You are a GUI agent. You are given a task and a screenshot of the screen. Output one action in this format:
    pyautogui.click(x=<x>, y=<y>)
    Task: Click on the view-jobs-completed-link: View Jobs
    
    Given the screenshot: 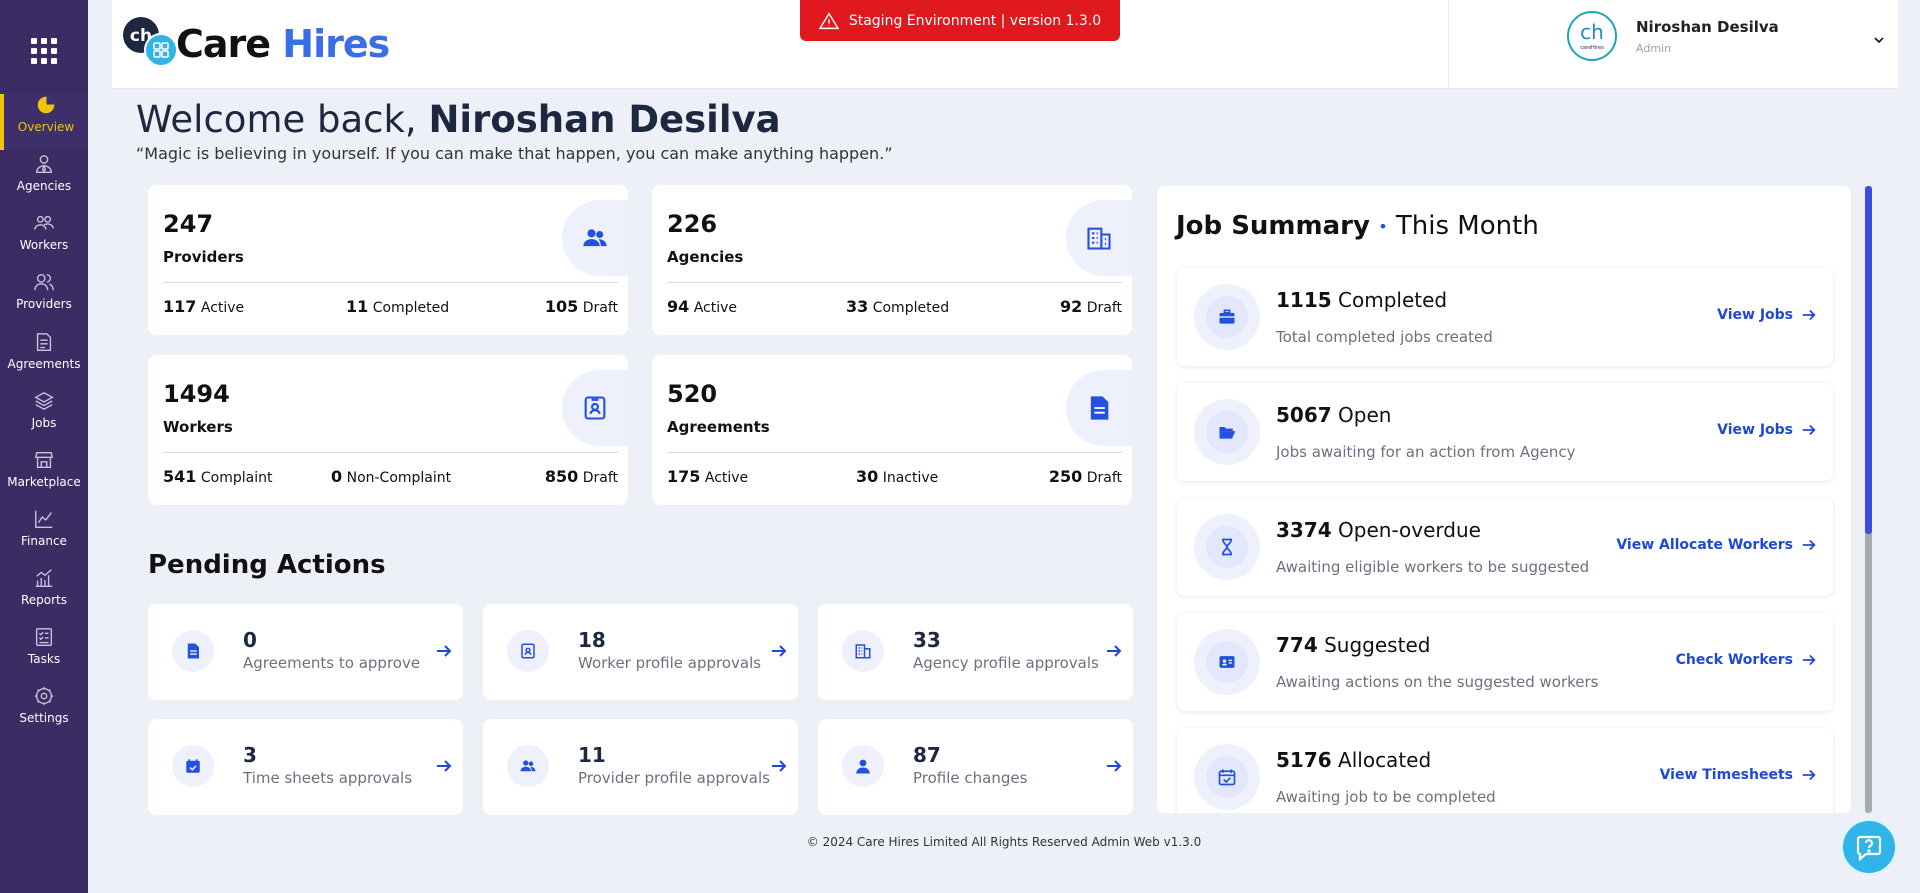 What is the action you would take?
    pyautogui.click(x=1767, y=315)
    